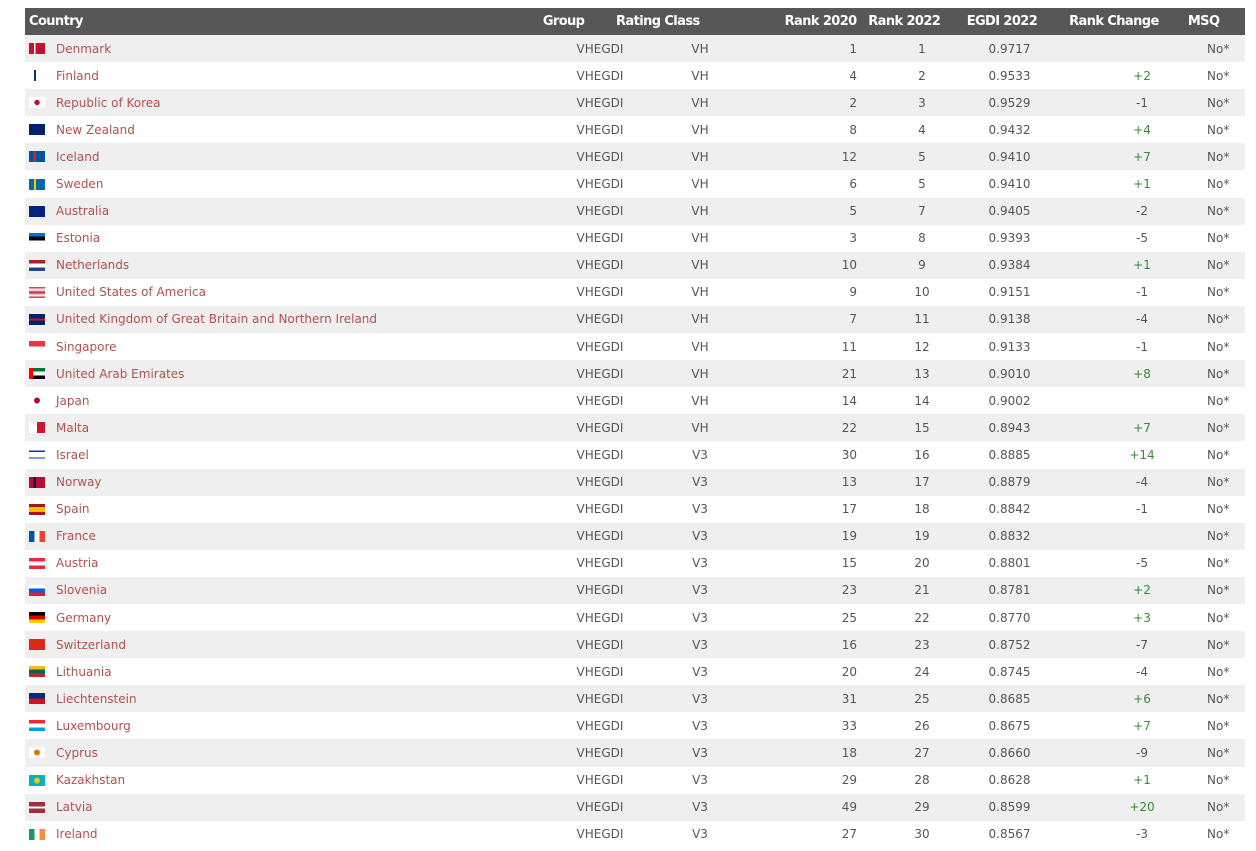 The height and width of the screenshot is (851, 1256). What do you see at coordinates (83, 618) in the screenshot?
I see `country-link: Germany` at bounding box center [83, 618].